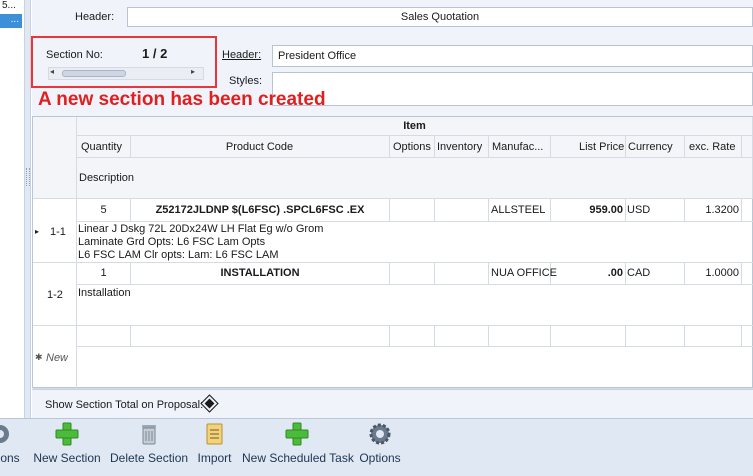 This screenshot has width=753, height=476. Describe the element at coordinates (10, 458) in the screenshot. I see `options-partial-label: ons` at that location.